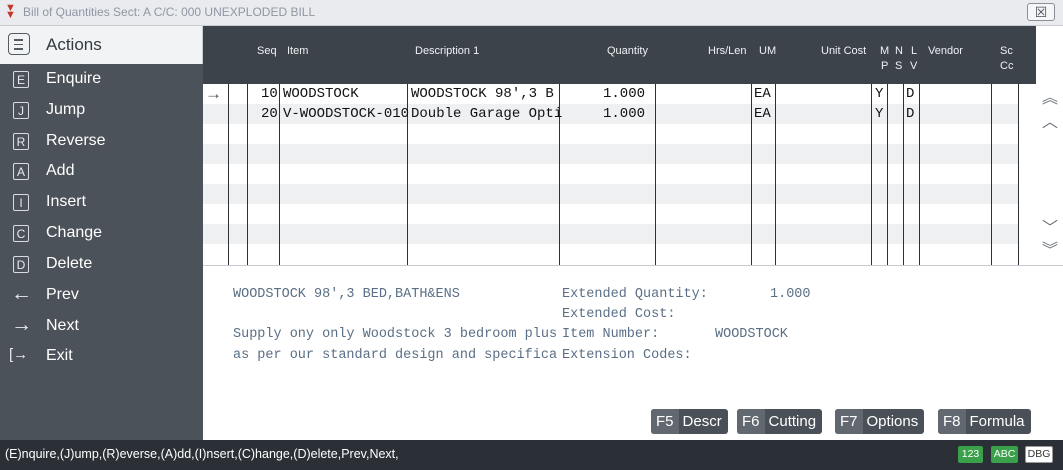 The width and height of the screenshot is (1063, 470). What do you see at coordinates (21, 324) in the screenshot?
I see `arrow-right-icon: →` at bounding box center [21, 324].